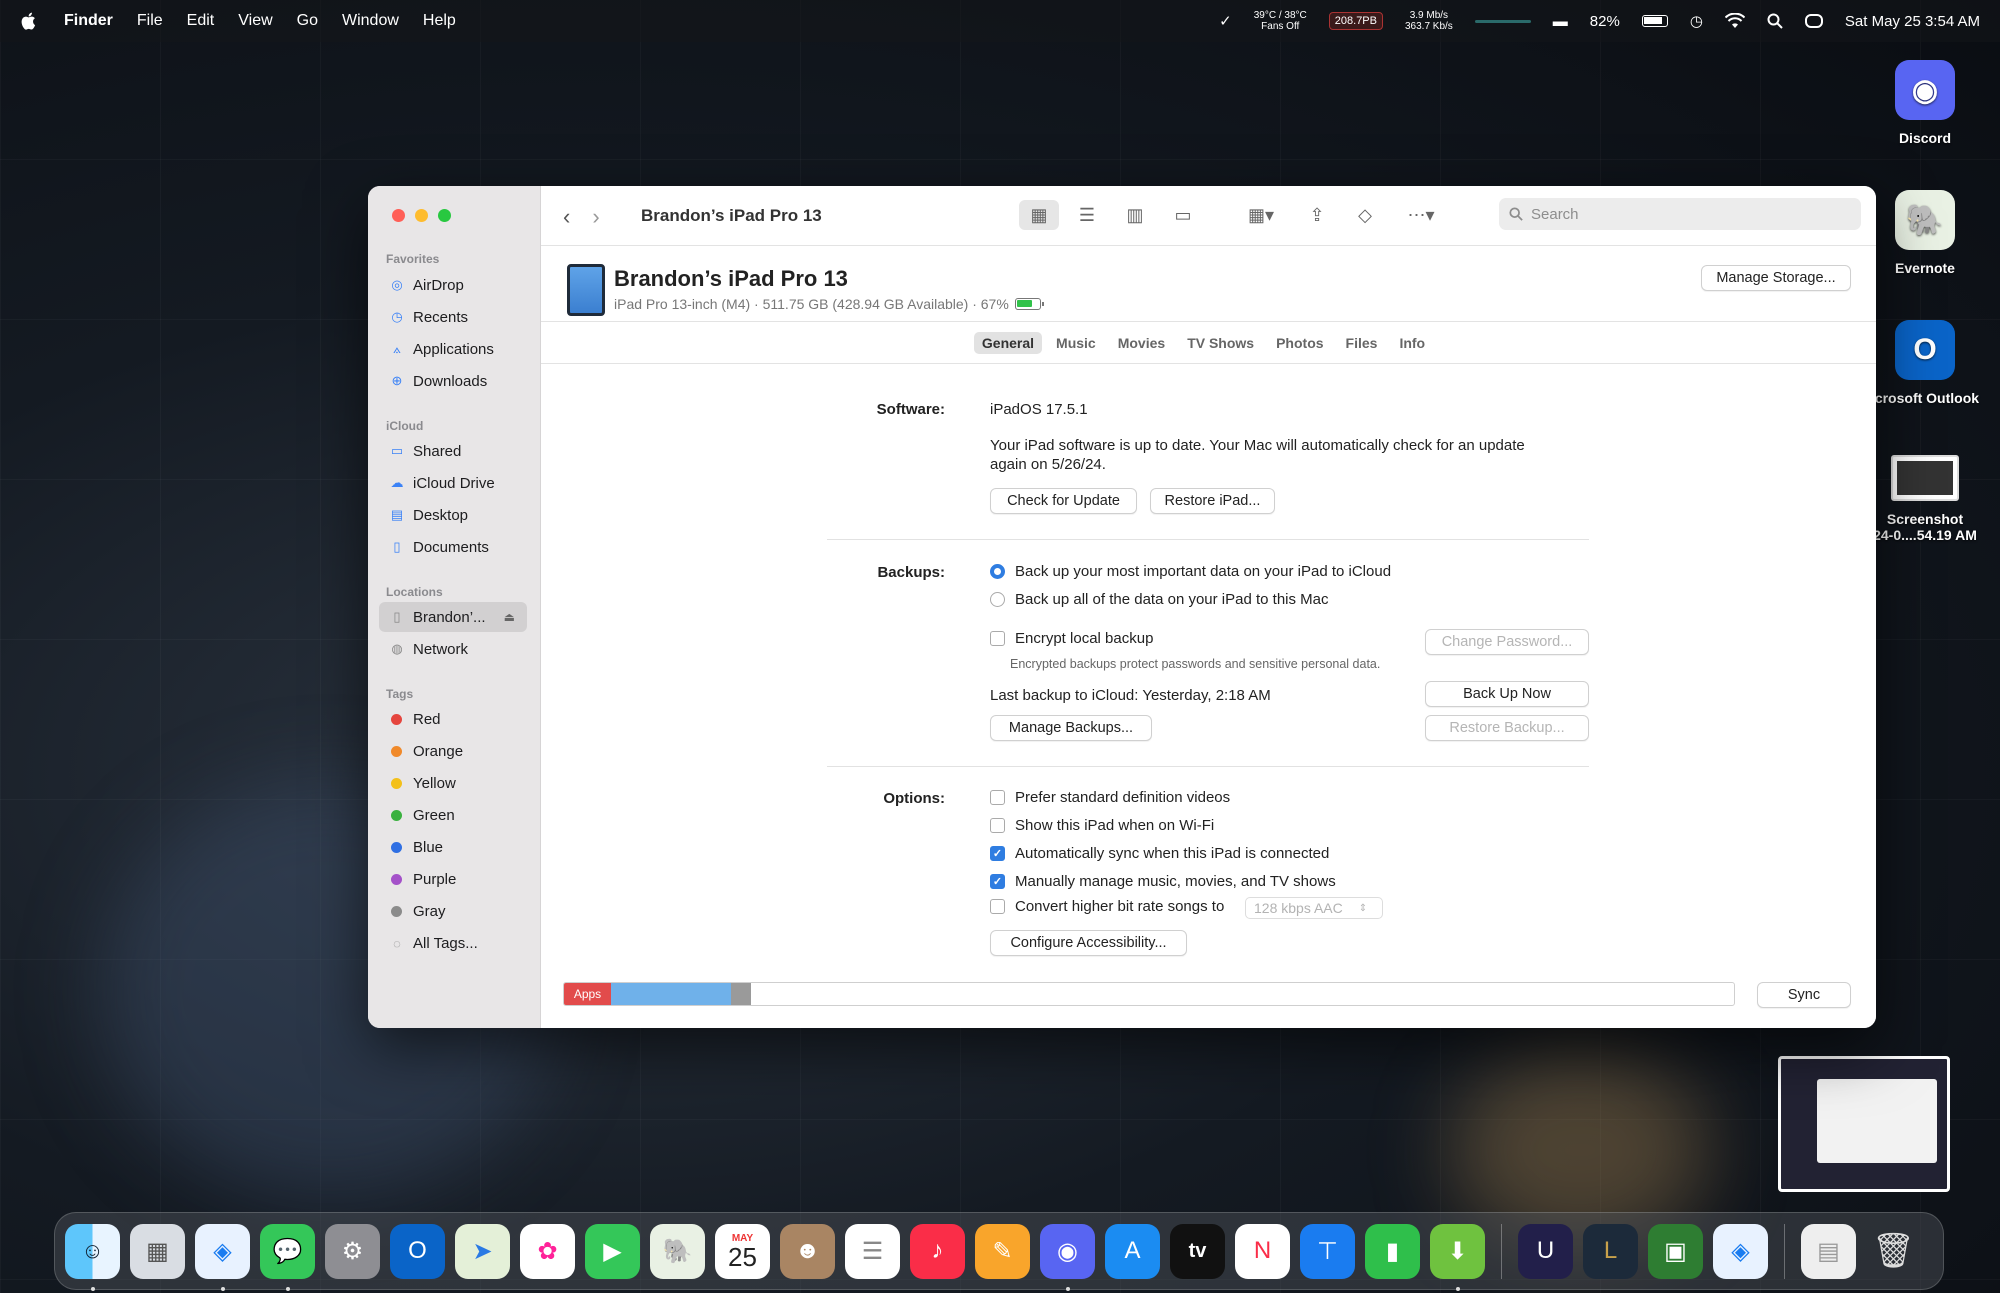 The width and height of the screenshot is (2000, 1293). Describe the element at coordinates (1412, 343) in the screenshot. I see `tab-info: Info` at that location.